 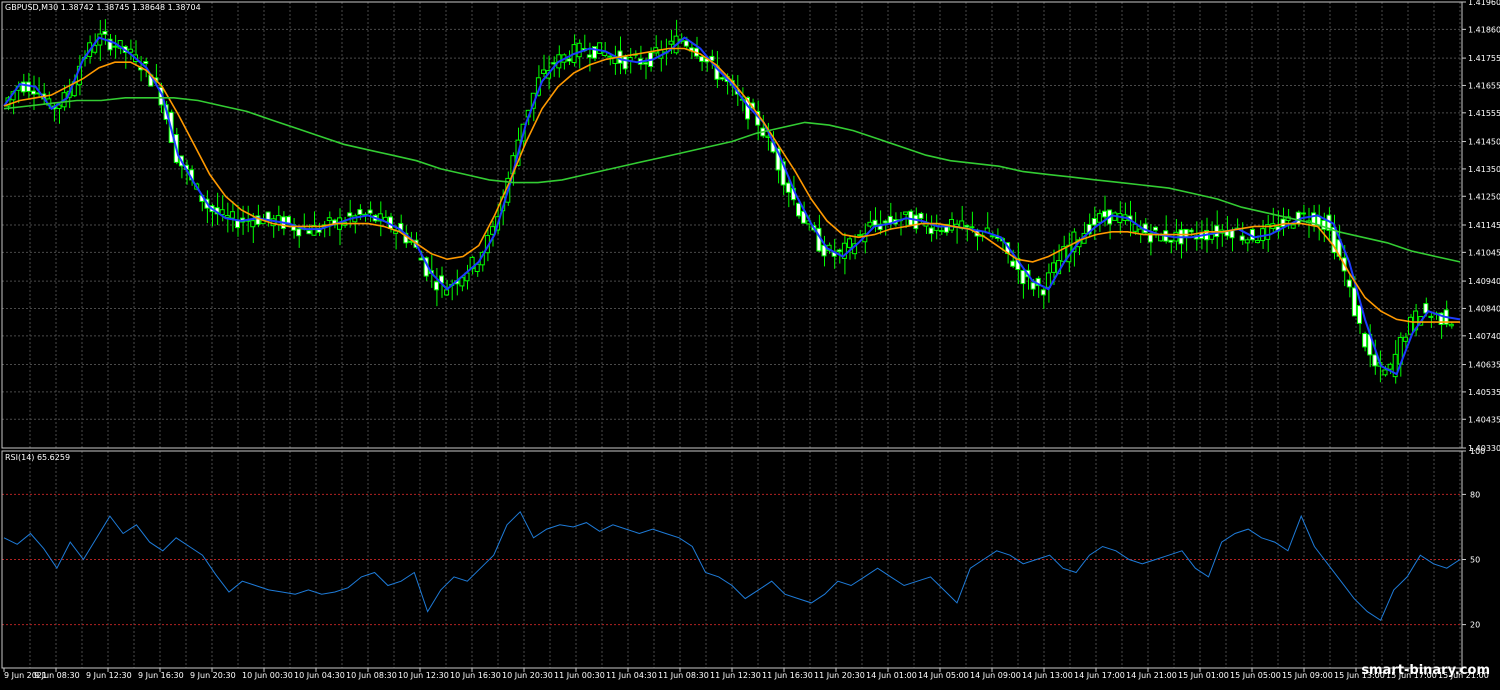 I want to click on price-tick-label: 1.41145, so click(x=1484, y=225).